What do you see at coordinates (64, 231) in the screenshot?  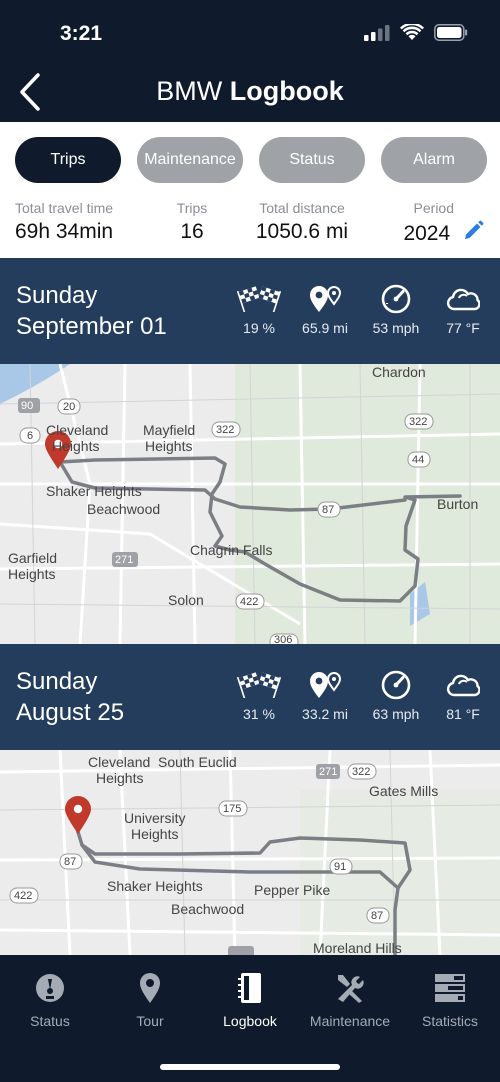 I see `stat-value: 69h 34min` at bounding box center [64, 231].